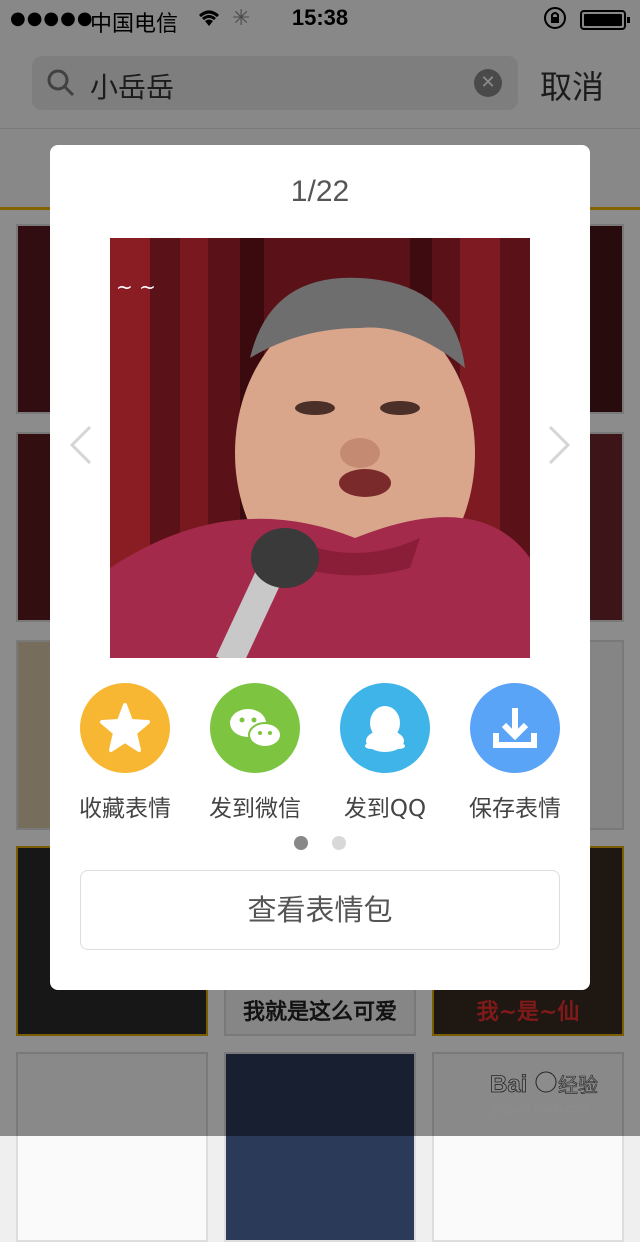 The width and height of the screenshot is (640, 1242). I want to click on action-label: 收藏表情, so click(125, 809).